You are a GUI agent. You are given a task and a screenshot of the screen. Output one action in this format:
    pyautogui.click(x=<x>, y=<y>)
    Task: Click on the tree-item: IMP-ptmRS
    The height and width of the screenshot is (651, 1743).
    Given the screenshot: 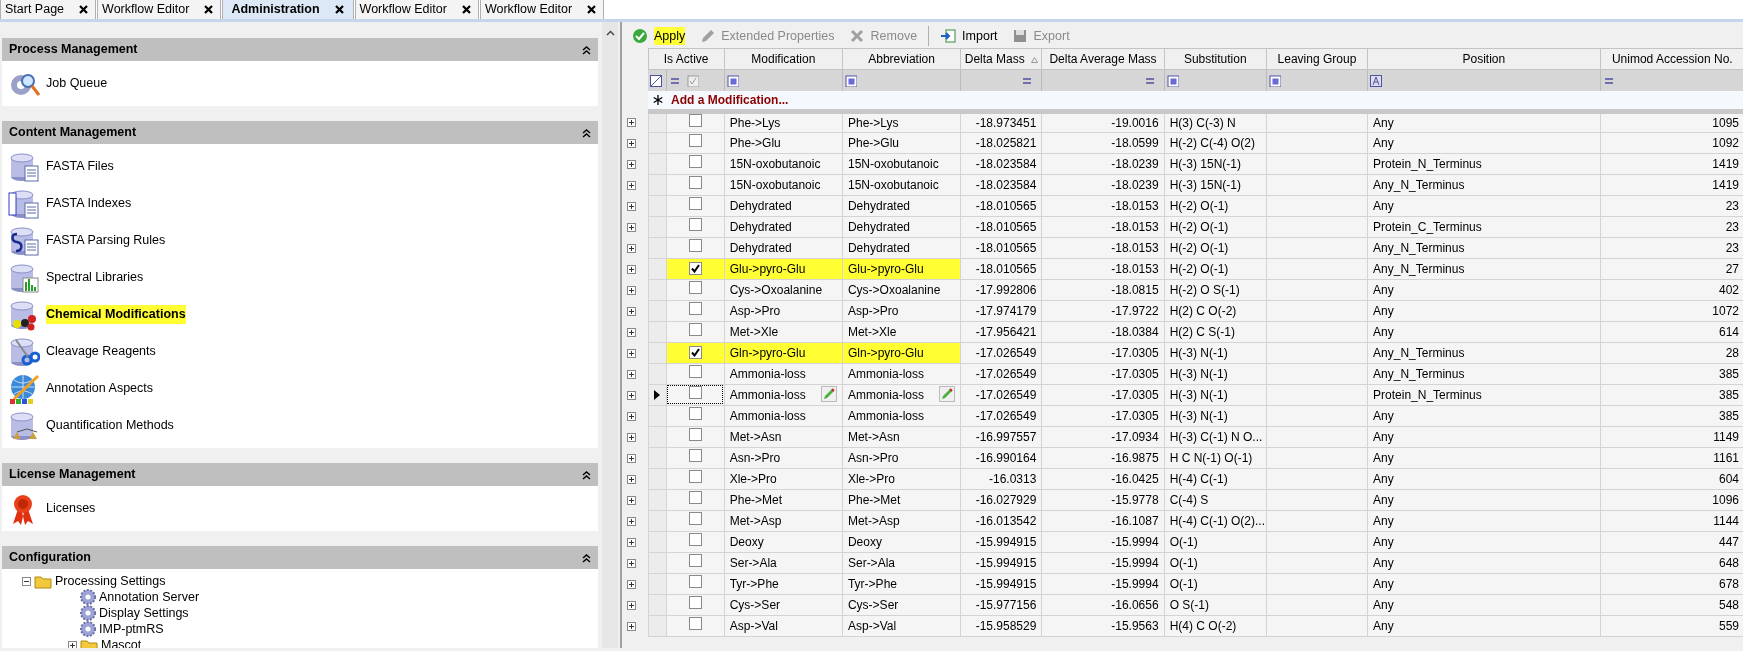 What is the action you would take?
    pyautogui.click(x=131, y=629)
    